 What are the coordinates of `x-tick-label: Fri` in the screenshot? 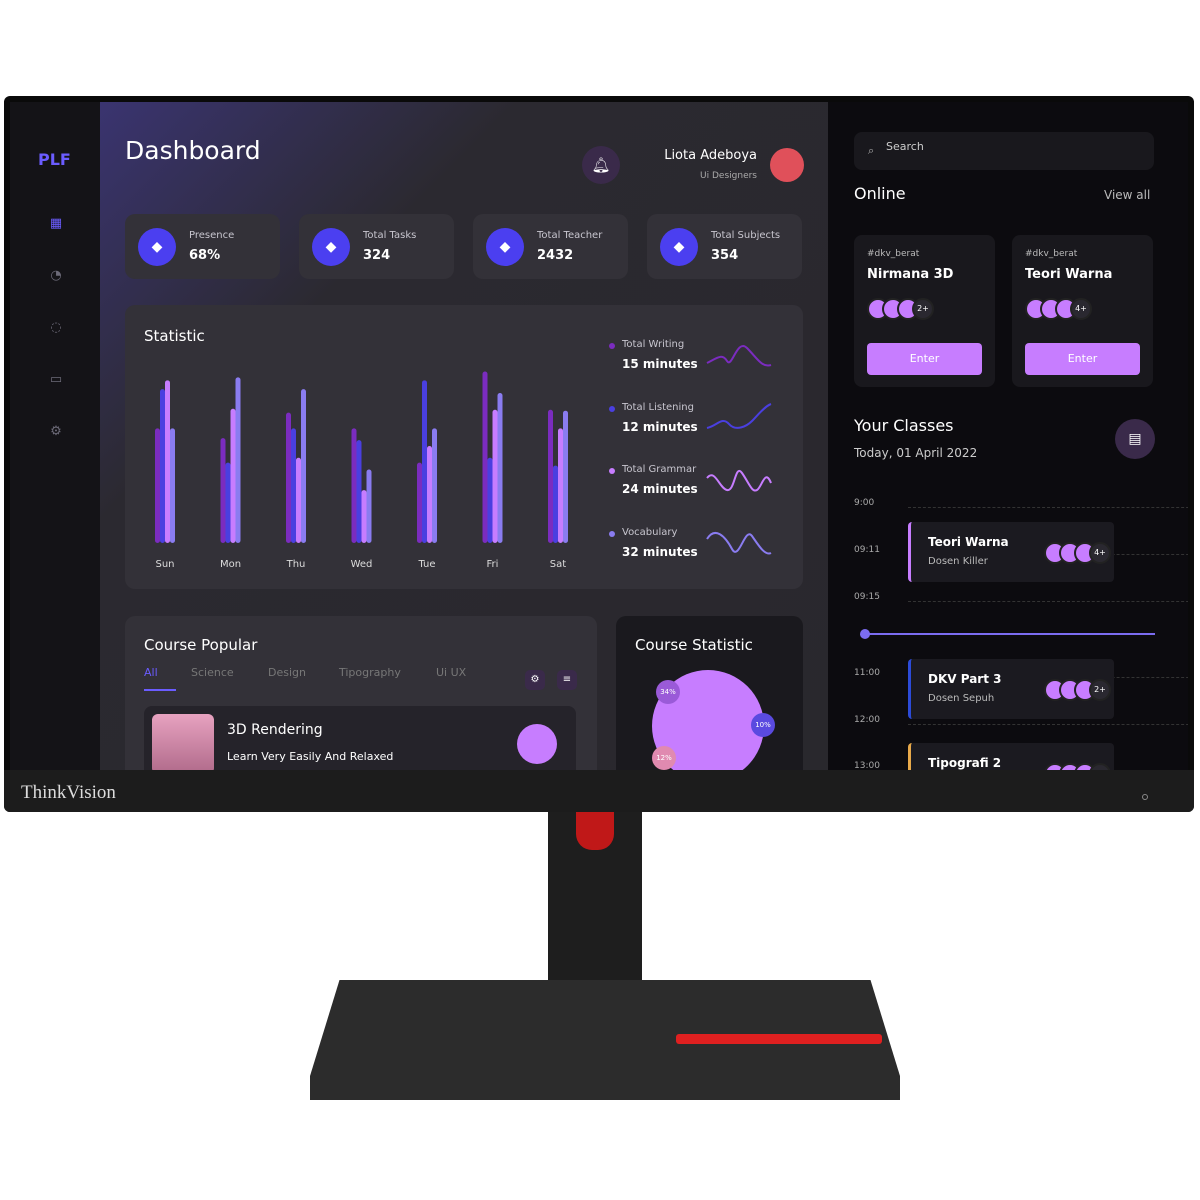 It's located at (493, 564).